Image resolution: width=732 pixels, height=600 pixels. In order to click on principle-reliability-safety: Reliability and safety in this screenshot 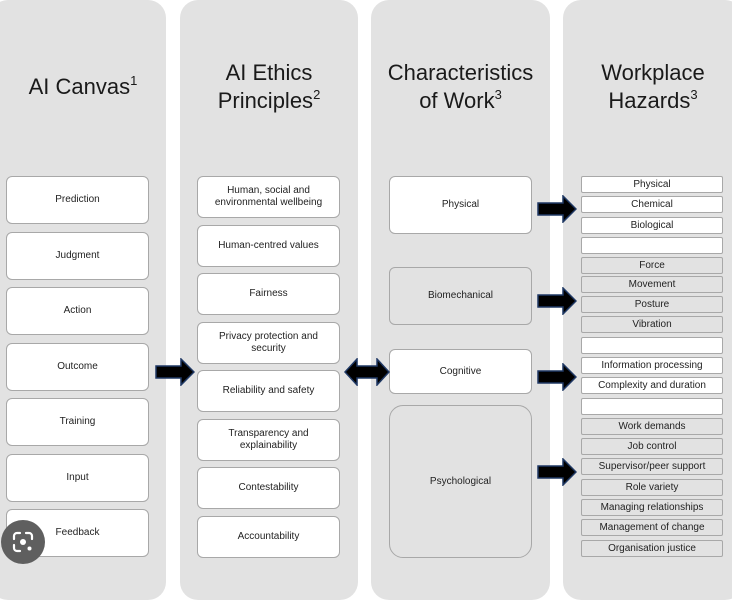, I will do `click(268, 391)`.